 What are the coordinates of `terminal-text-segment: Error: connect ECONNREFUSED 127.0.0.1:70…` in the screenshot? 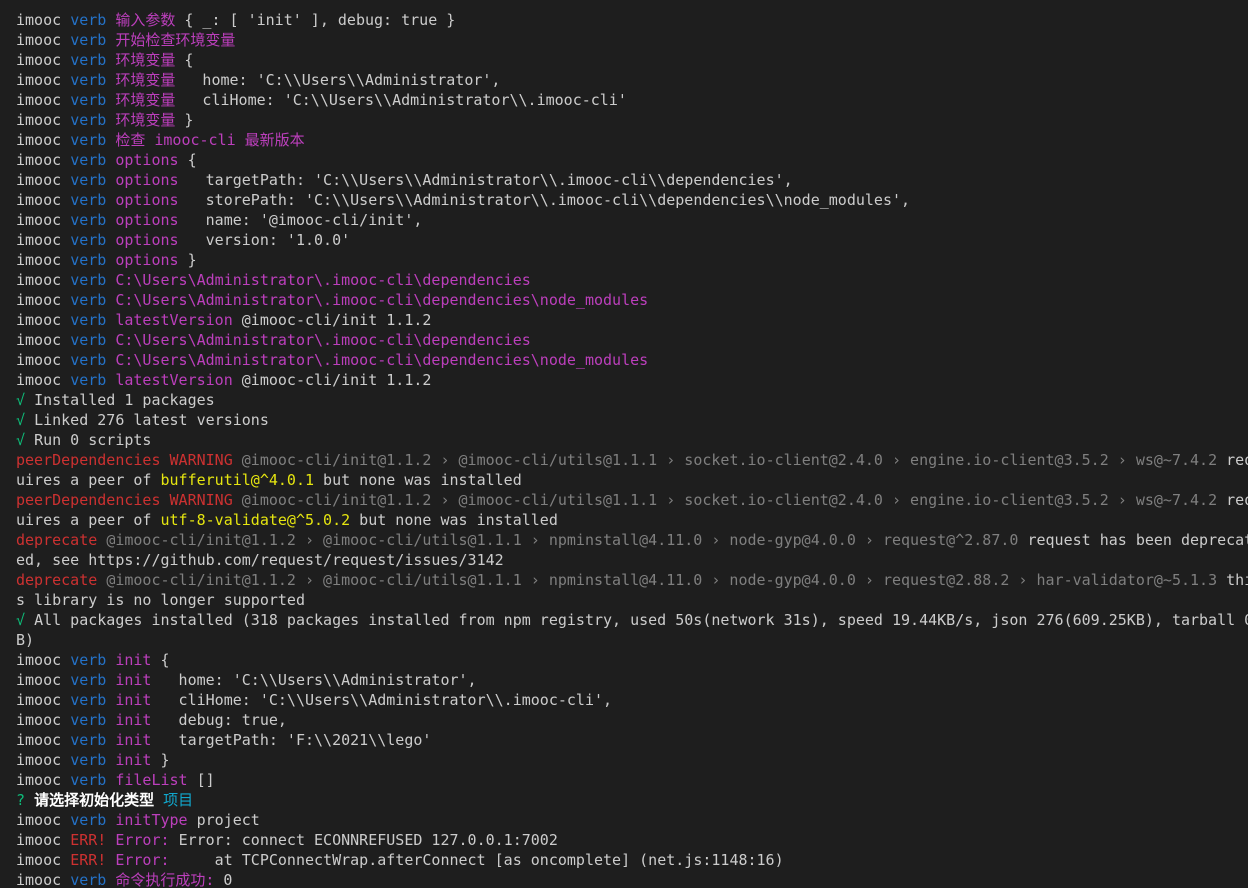 It's located at (368, 840).